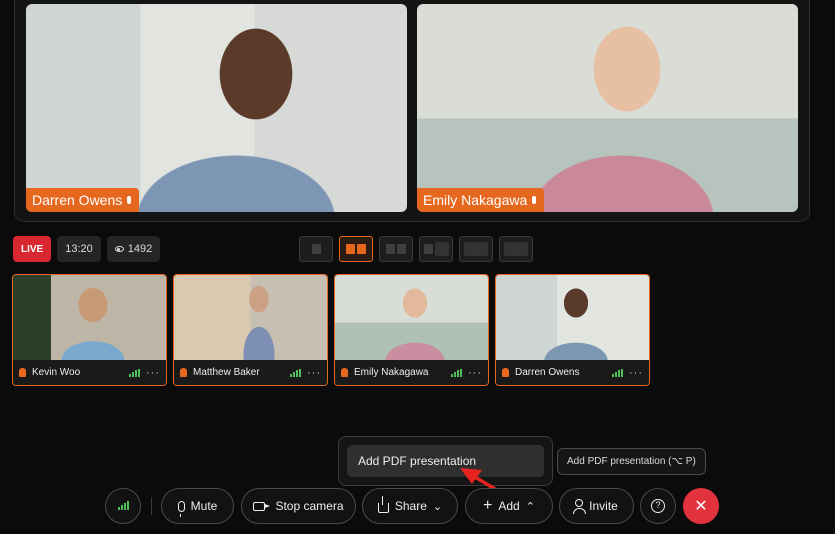 This screenshot has height=534, width=835. I want to click on mute-button: Mute, so click(197, 506).